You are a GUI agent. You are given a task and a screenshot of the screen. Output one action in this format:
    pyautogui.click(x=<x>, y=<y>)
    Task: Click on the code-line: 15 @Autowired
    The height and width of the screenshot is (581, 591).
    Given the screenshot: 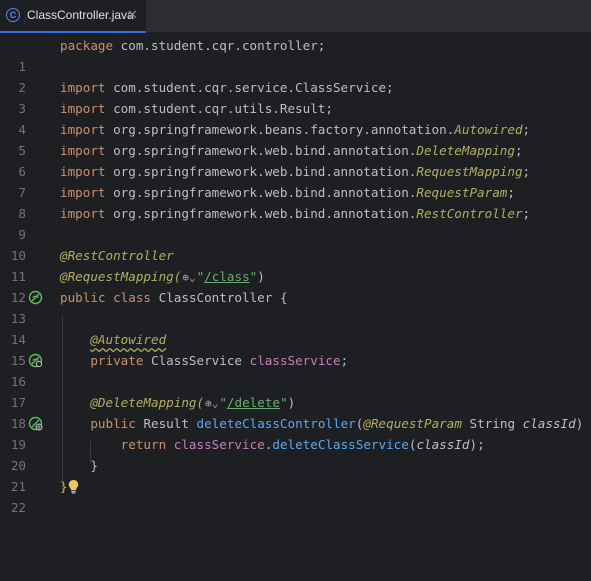 What is the action you would take?
    pyautogui.click(x=295, y=339)
    